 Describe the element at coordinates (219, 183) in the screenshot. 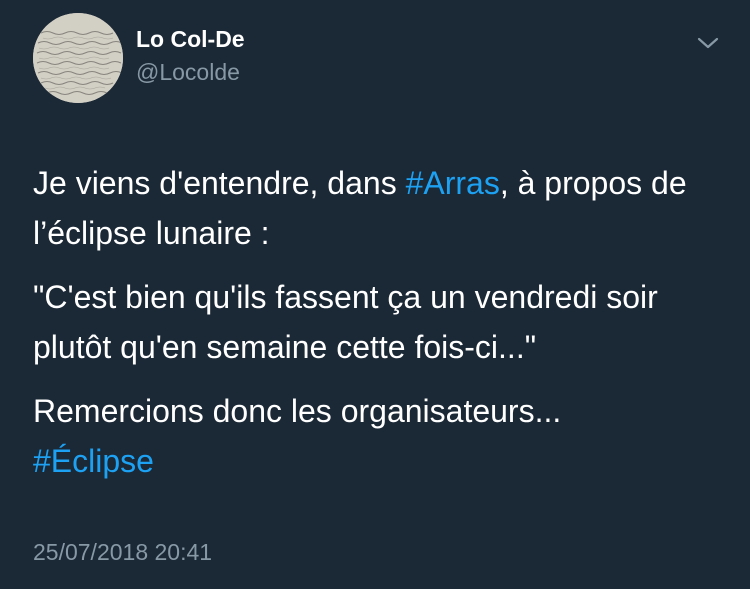

I see `intro-text-start: Je viens d'entendre, dans` at that location.